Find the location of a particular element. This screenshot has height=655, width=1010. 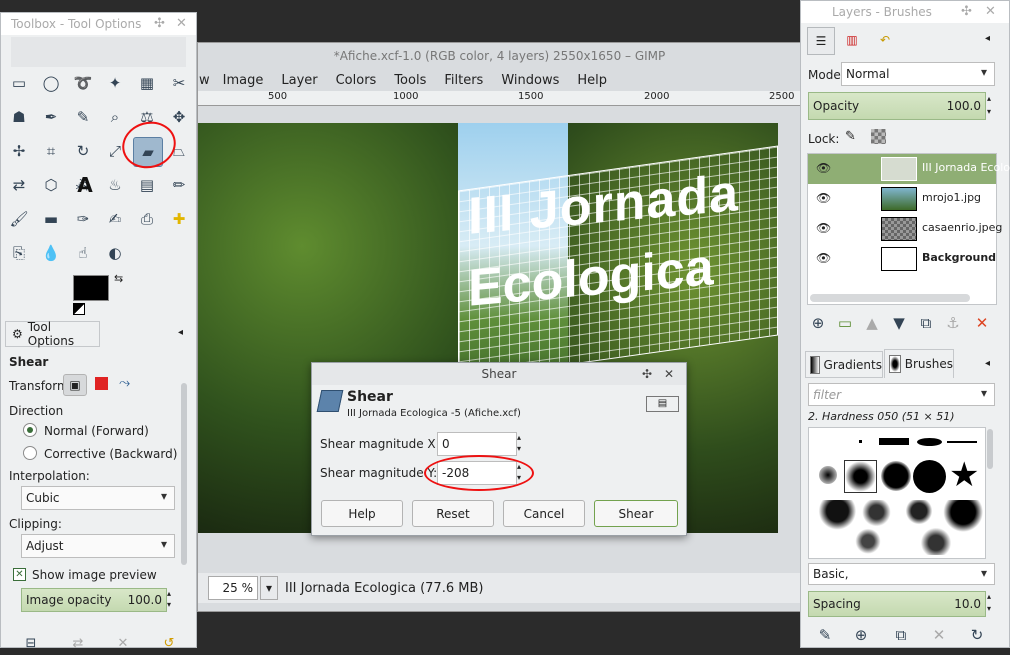

tool-color-select-icon: ▦ is located at coordinates (147, 83).